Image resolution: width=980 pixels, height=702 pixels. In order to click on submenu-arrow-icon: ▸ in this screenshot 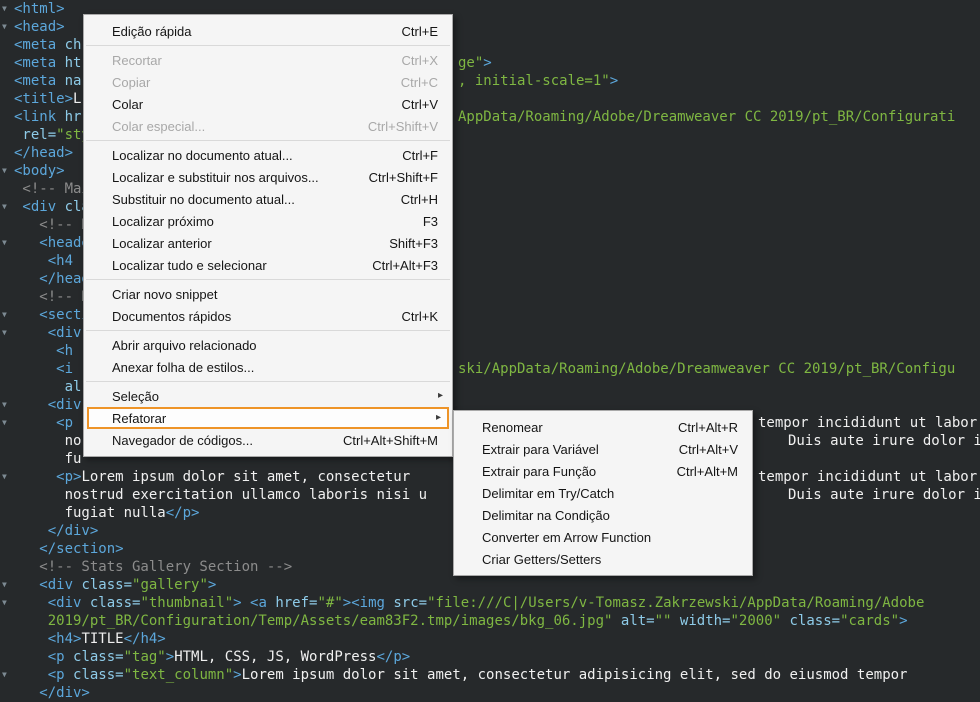, I will do `click(438, 417)`.